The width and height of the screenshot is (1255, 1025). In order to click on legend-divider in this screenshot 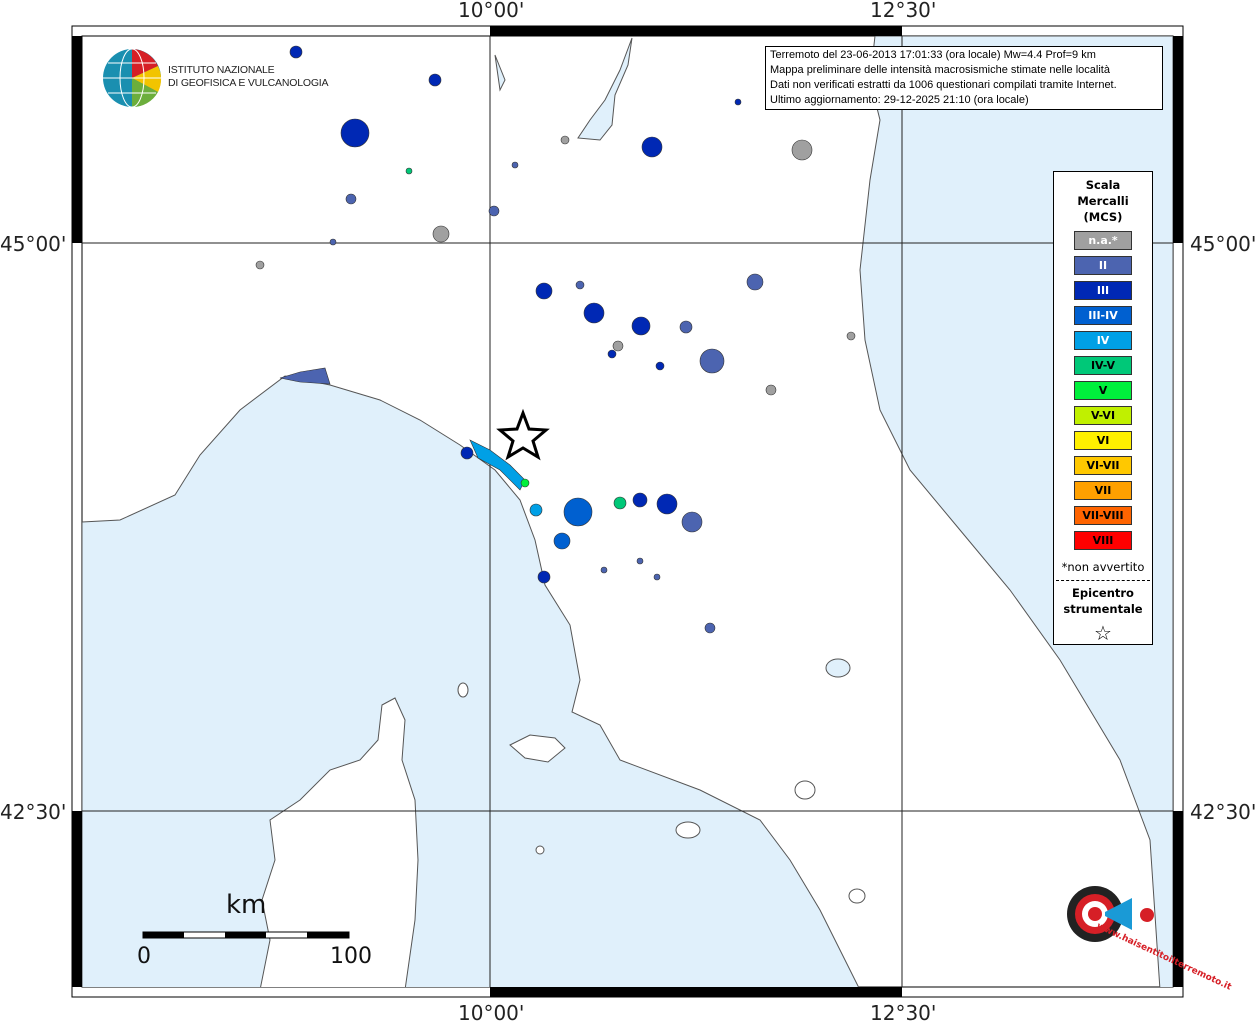, I will do `click(1103, 580)`.